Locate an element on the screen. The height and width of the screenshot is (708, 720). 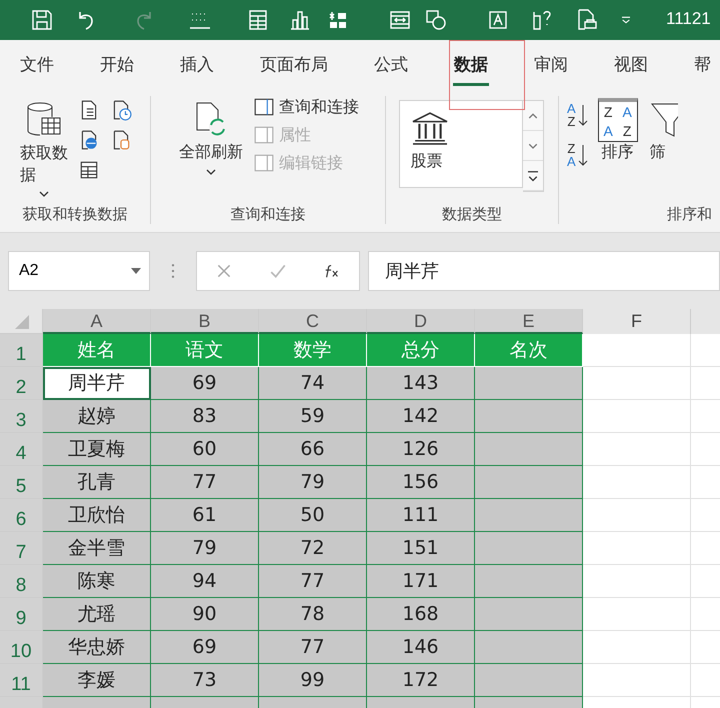
table-cell: 华忠娇 is located at coordinates (97, 647).